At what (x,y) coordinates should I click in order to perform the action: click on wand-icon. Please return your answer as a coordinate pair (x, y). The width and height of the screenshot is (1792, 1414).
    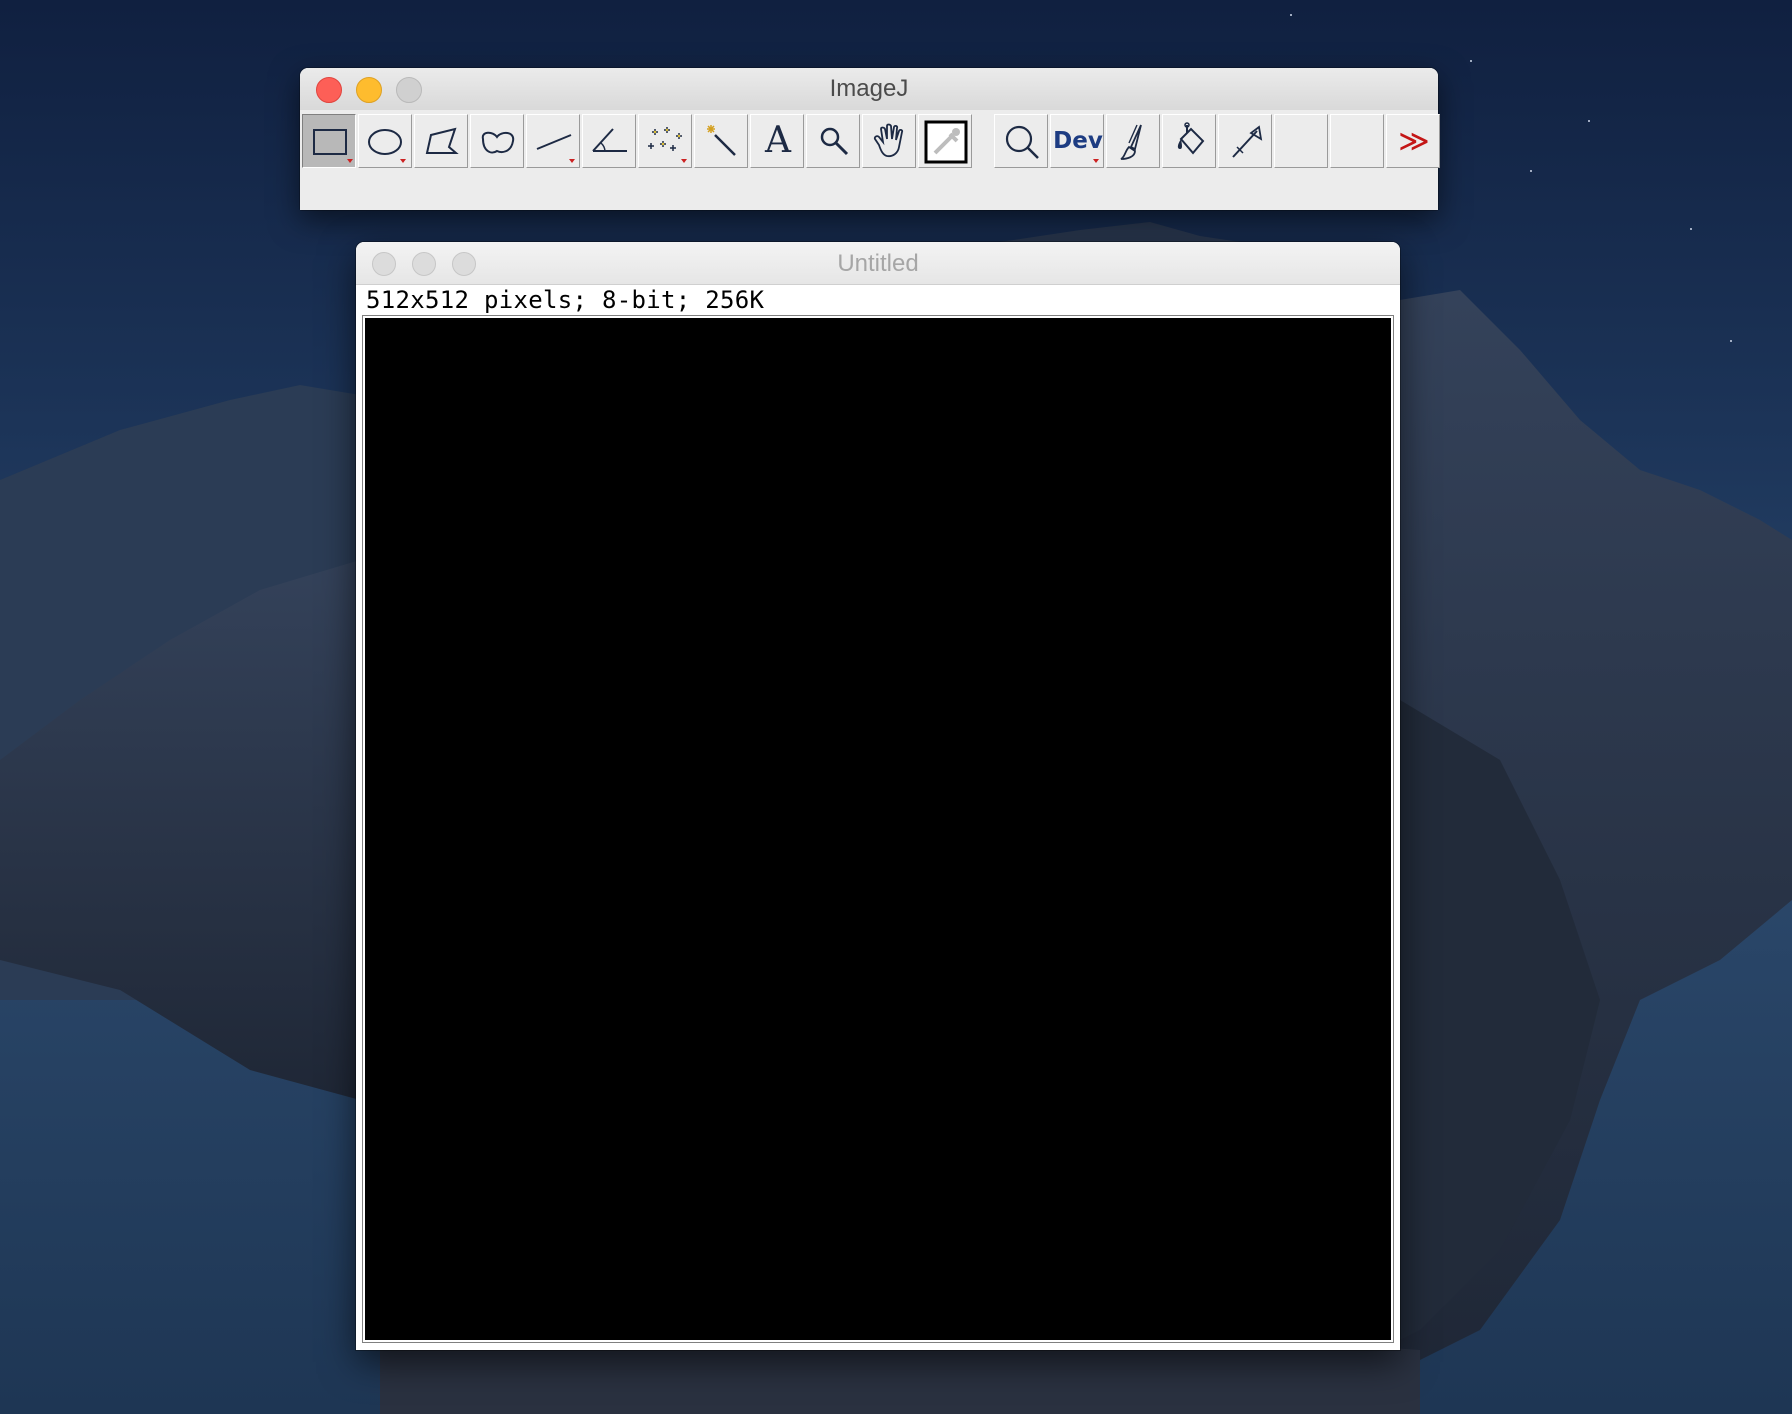
    Looking at the image, I should click on (721, 140).